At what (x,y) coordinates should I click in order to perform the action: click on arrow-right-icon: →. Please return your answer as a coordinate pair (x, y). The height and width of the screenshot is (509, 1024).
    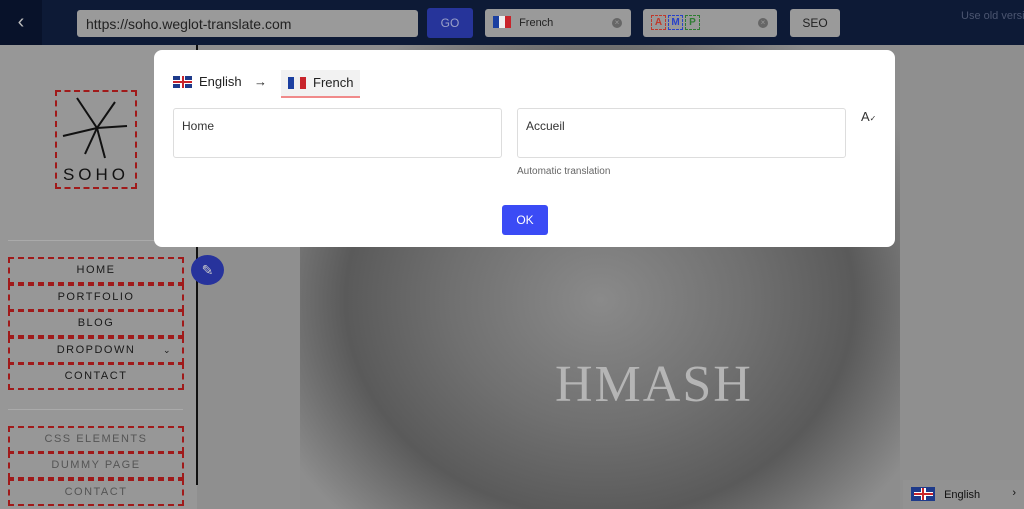
    Looking at the image, I should click on (260, 81).